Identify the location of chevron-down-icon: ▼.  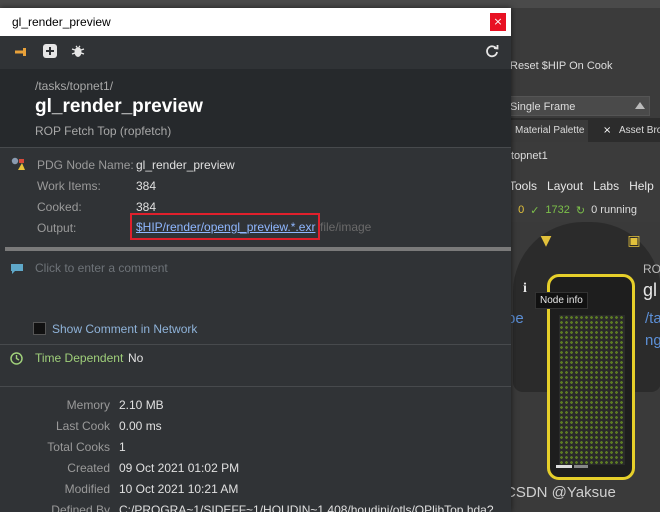
(546, 241).